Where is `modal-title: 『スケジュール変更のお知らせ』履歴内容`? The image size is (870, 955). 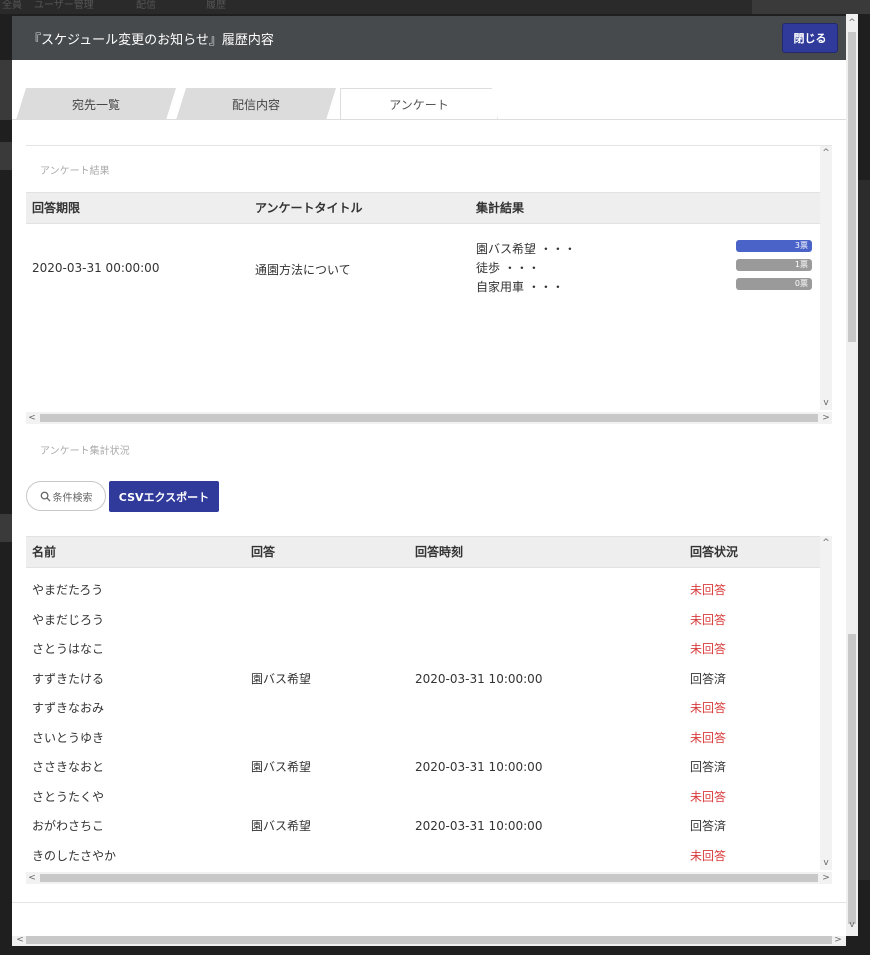 modal-title: 『スケジュール変更のお知らせ』履歴内容 is located at coordinates (151, 40).